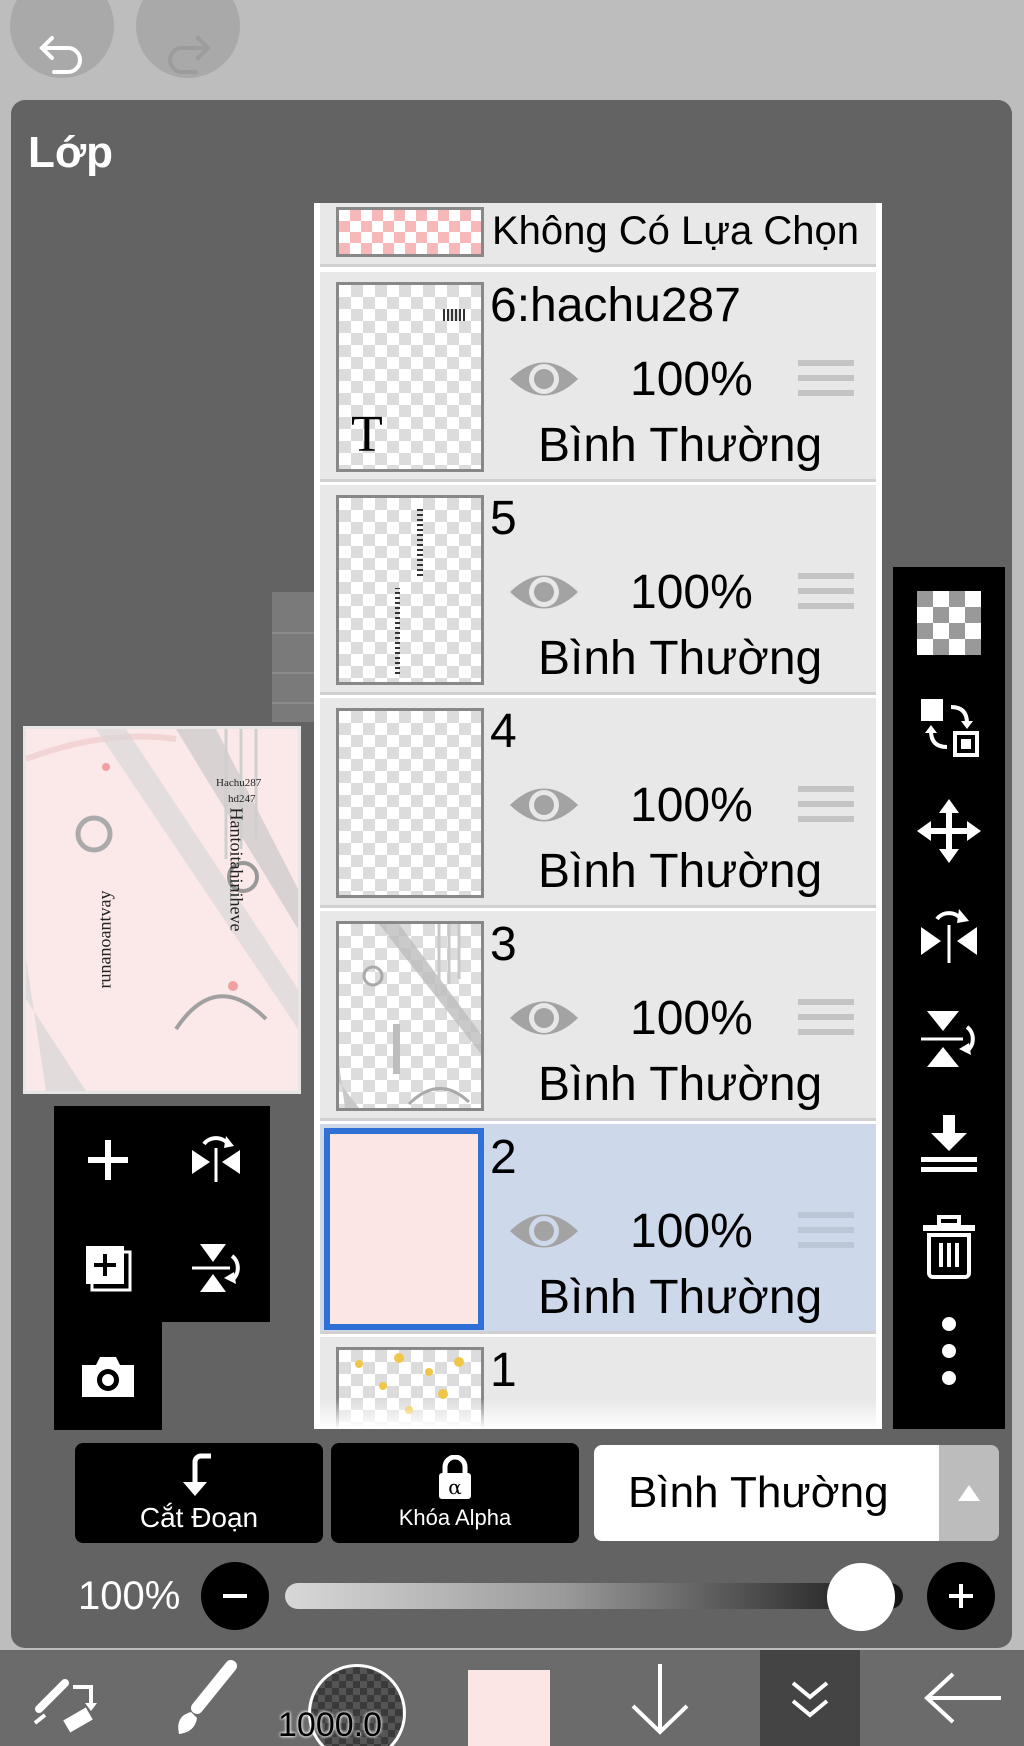  I want to click on layer-row-4: 4 100% Bình Thường, so click(598, 803).